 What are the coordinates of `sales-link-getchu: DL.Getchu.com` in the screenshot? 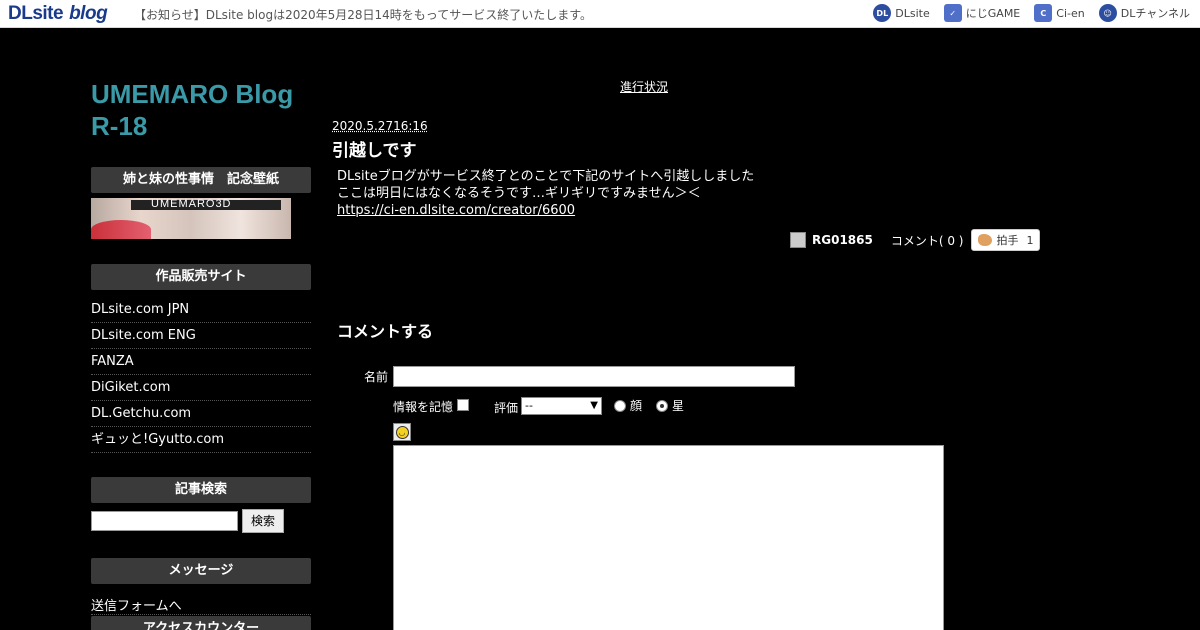 It's located at (201, 414).